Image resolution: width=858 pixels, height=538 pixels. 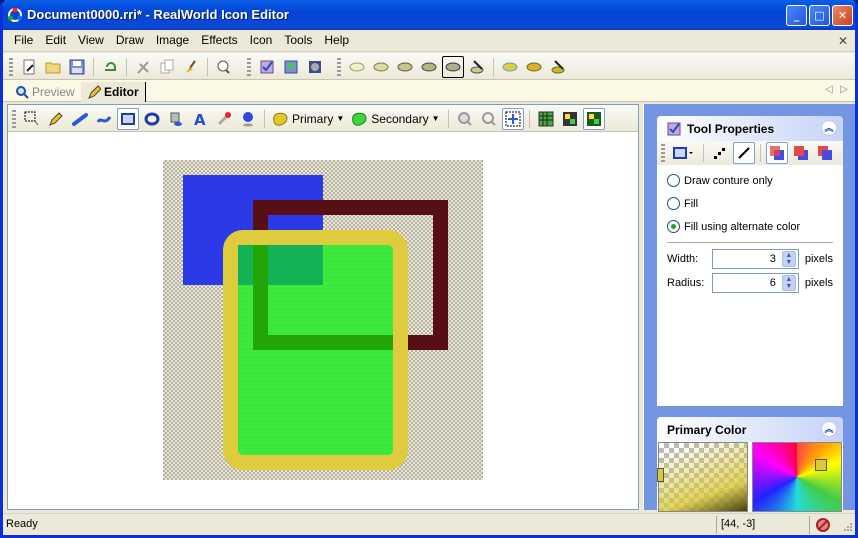 I want to click on new-document-icon, so click(x=29, y=67).